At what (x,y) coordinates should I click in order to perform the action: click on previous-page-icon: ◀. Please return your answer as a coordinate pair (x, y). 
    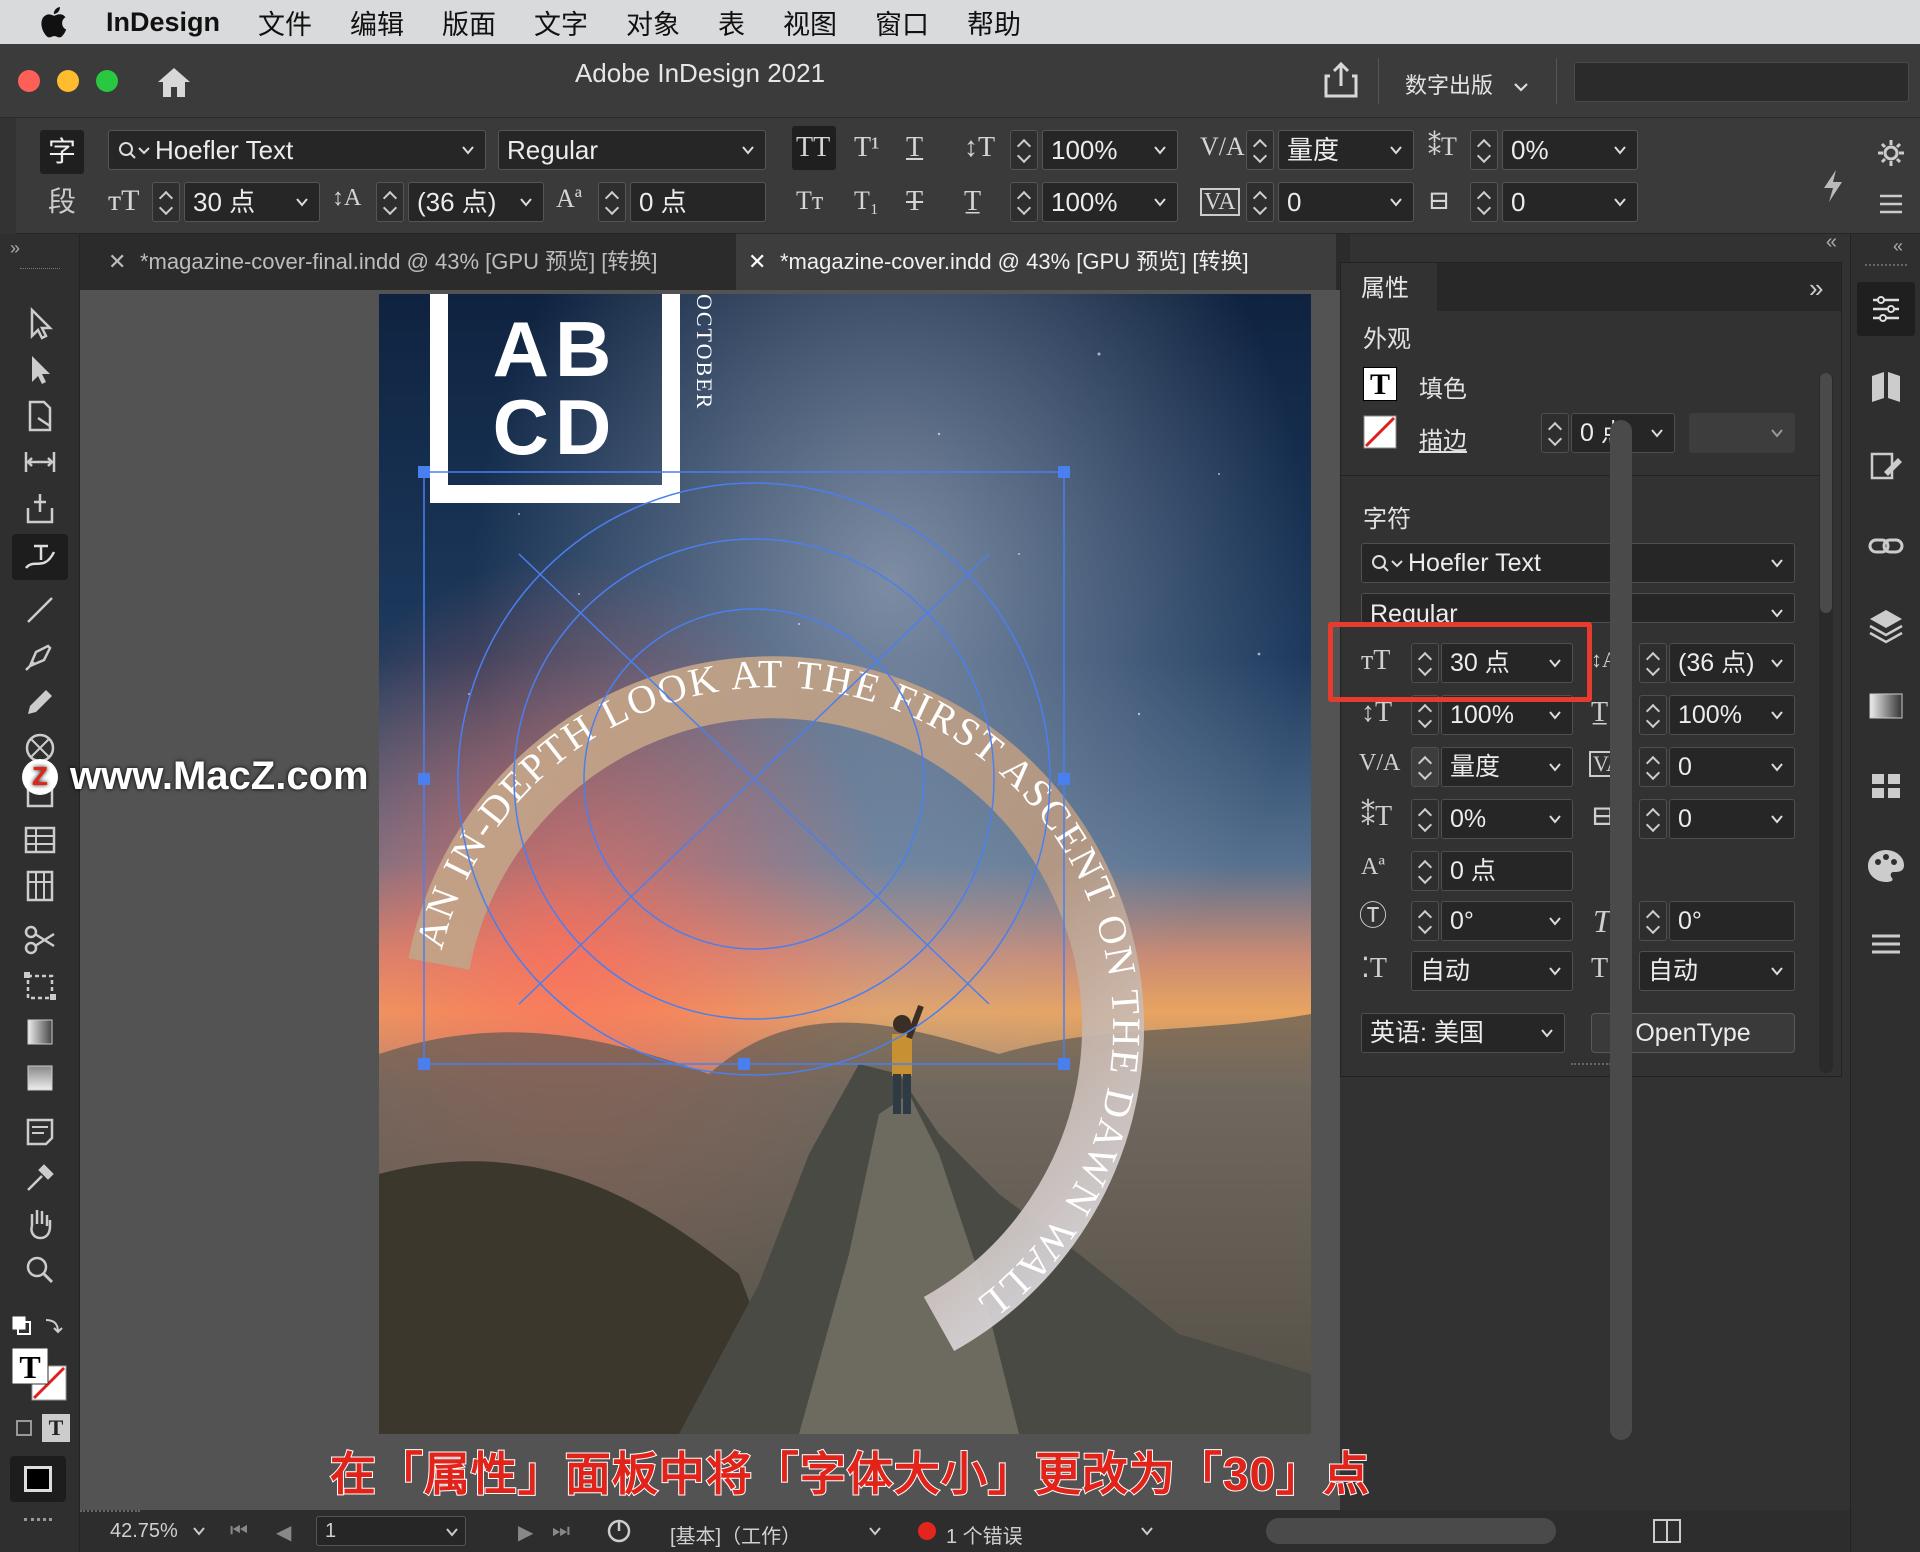
    Looking at the image, I should click on (283, 1532).